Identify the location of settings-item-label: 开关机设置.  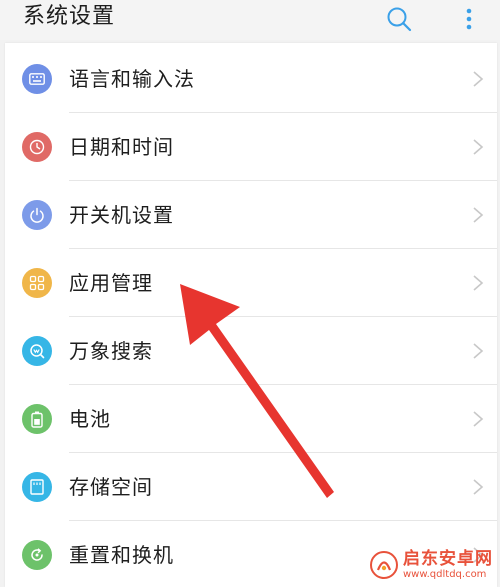
(121, 215).